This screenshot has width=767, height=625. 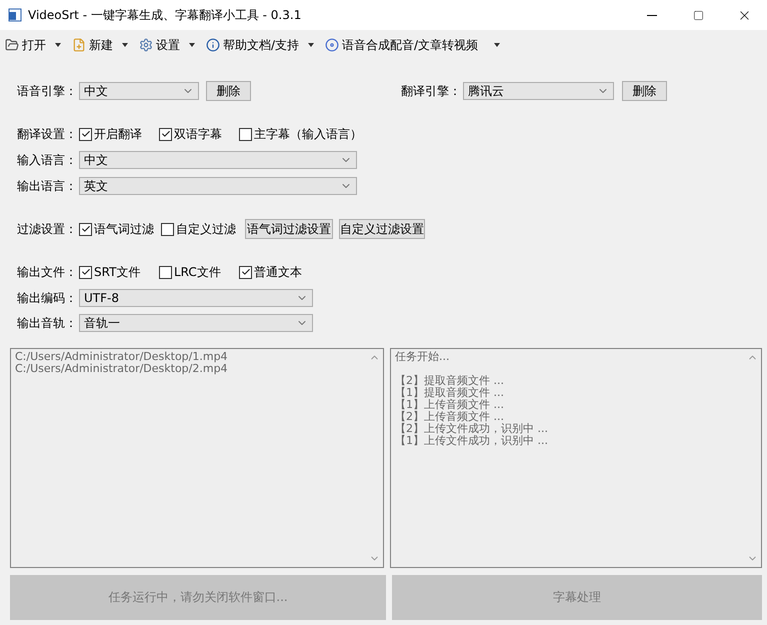 I want to click on field-label: 翻译引擎：, so click(x=431, y=91).